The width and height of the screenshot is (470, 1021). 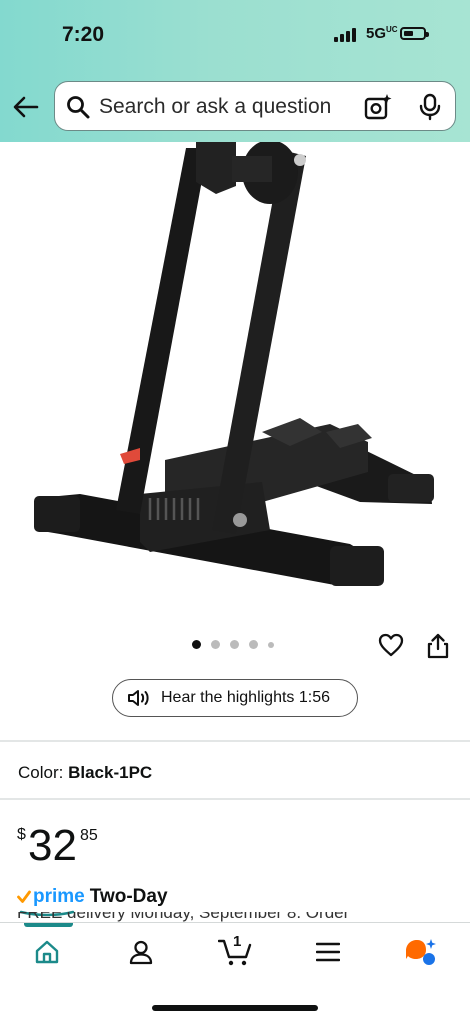 What do you see at coordinates (52, 845) in the screenshot?
I see `price-whole: 32` at bounding box center [52, 845].